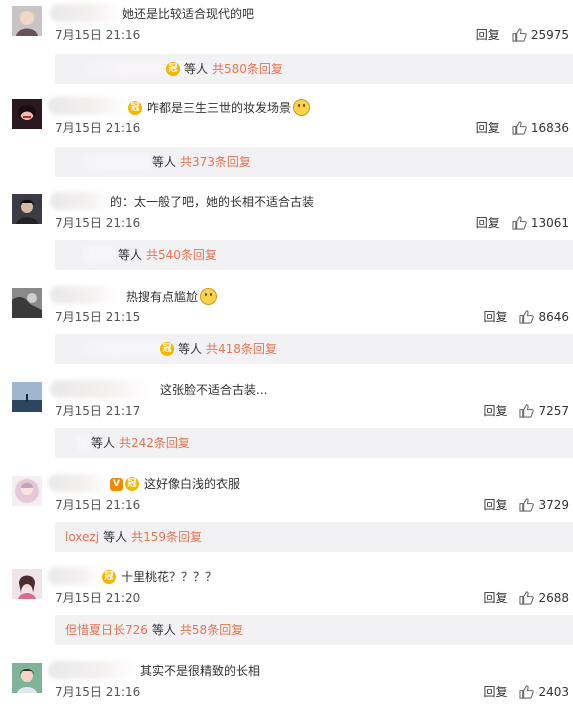  What do you see at coordinates (98, 317) in the screenshot?
I see `comment-date: 7月15日 21:15` at bounding box center [98, 317].